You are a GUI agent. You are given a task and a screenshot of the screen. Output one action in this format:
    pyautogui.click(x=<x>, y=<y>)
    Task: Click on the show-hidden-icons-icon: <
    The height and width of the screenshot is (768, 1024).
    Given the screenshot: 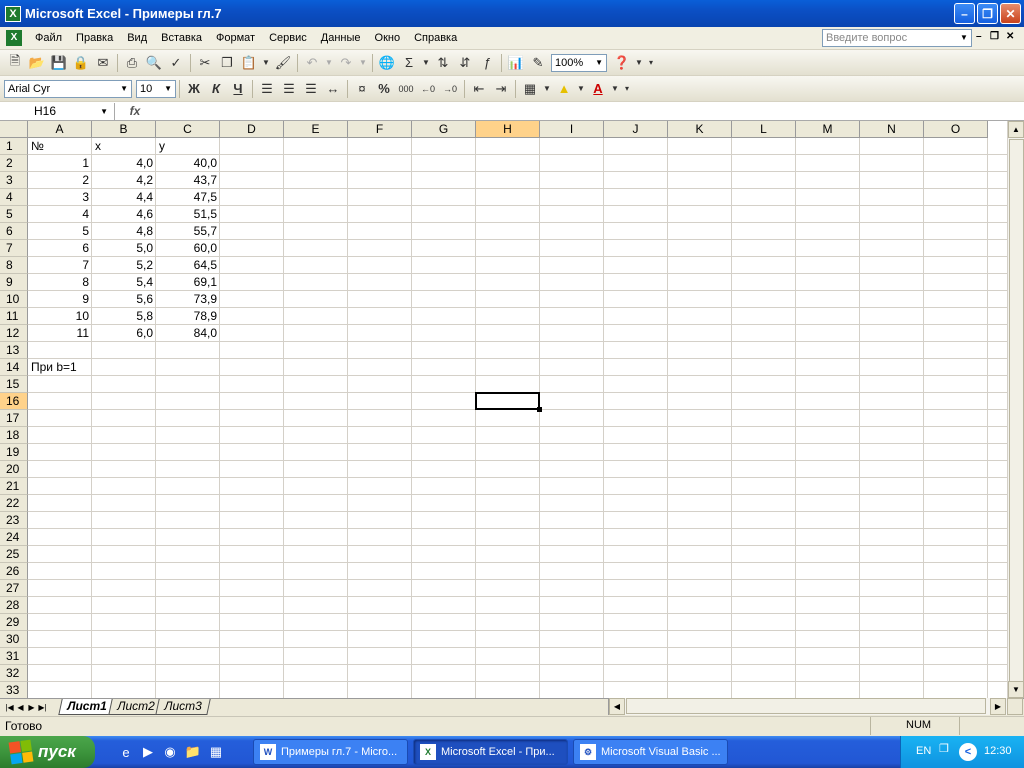 What is the action you would take?
    pyautogui.click(x=968, y=752)
    